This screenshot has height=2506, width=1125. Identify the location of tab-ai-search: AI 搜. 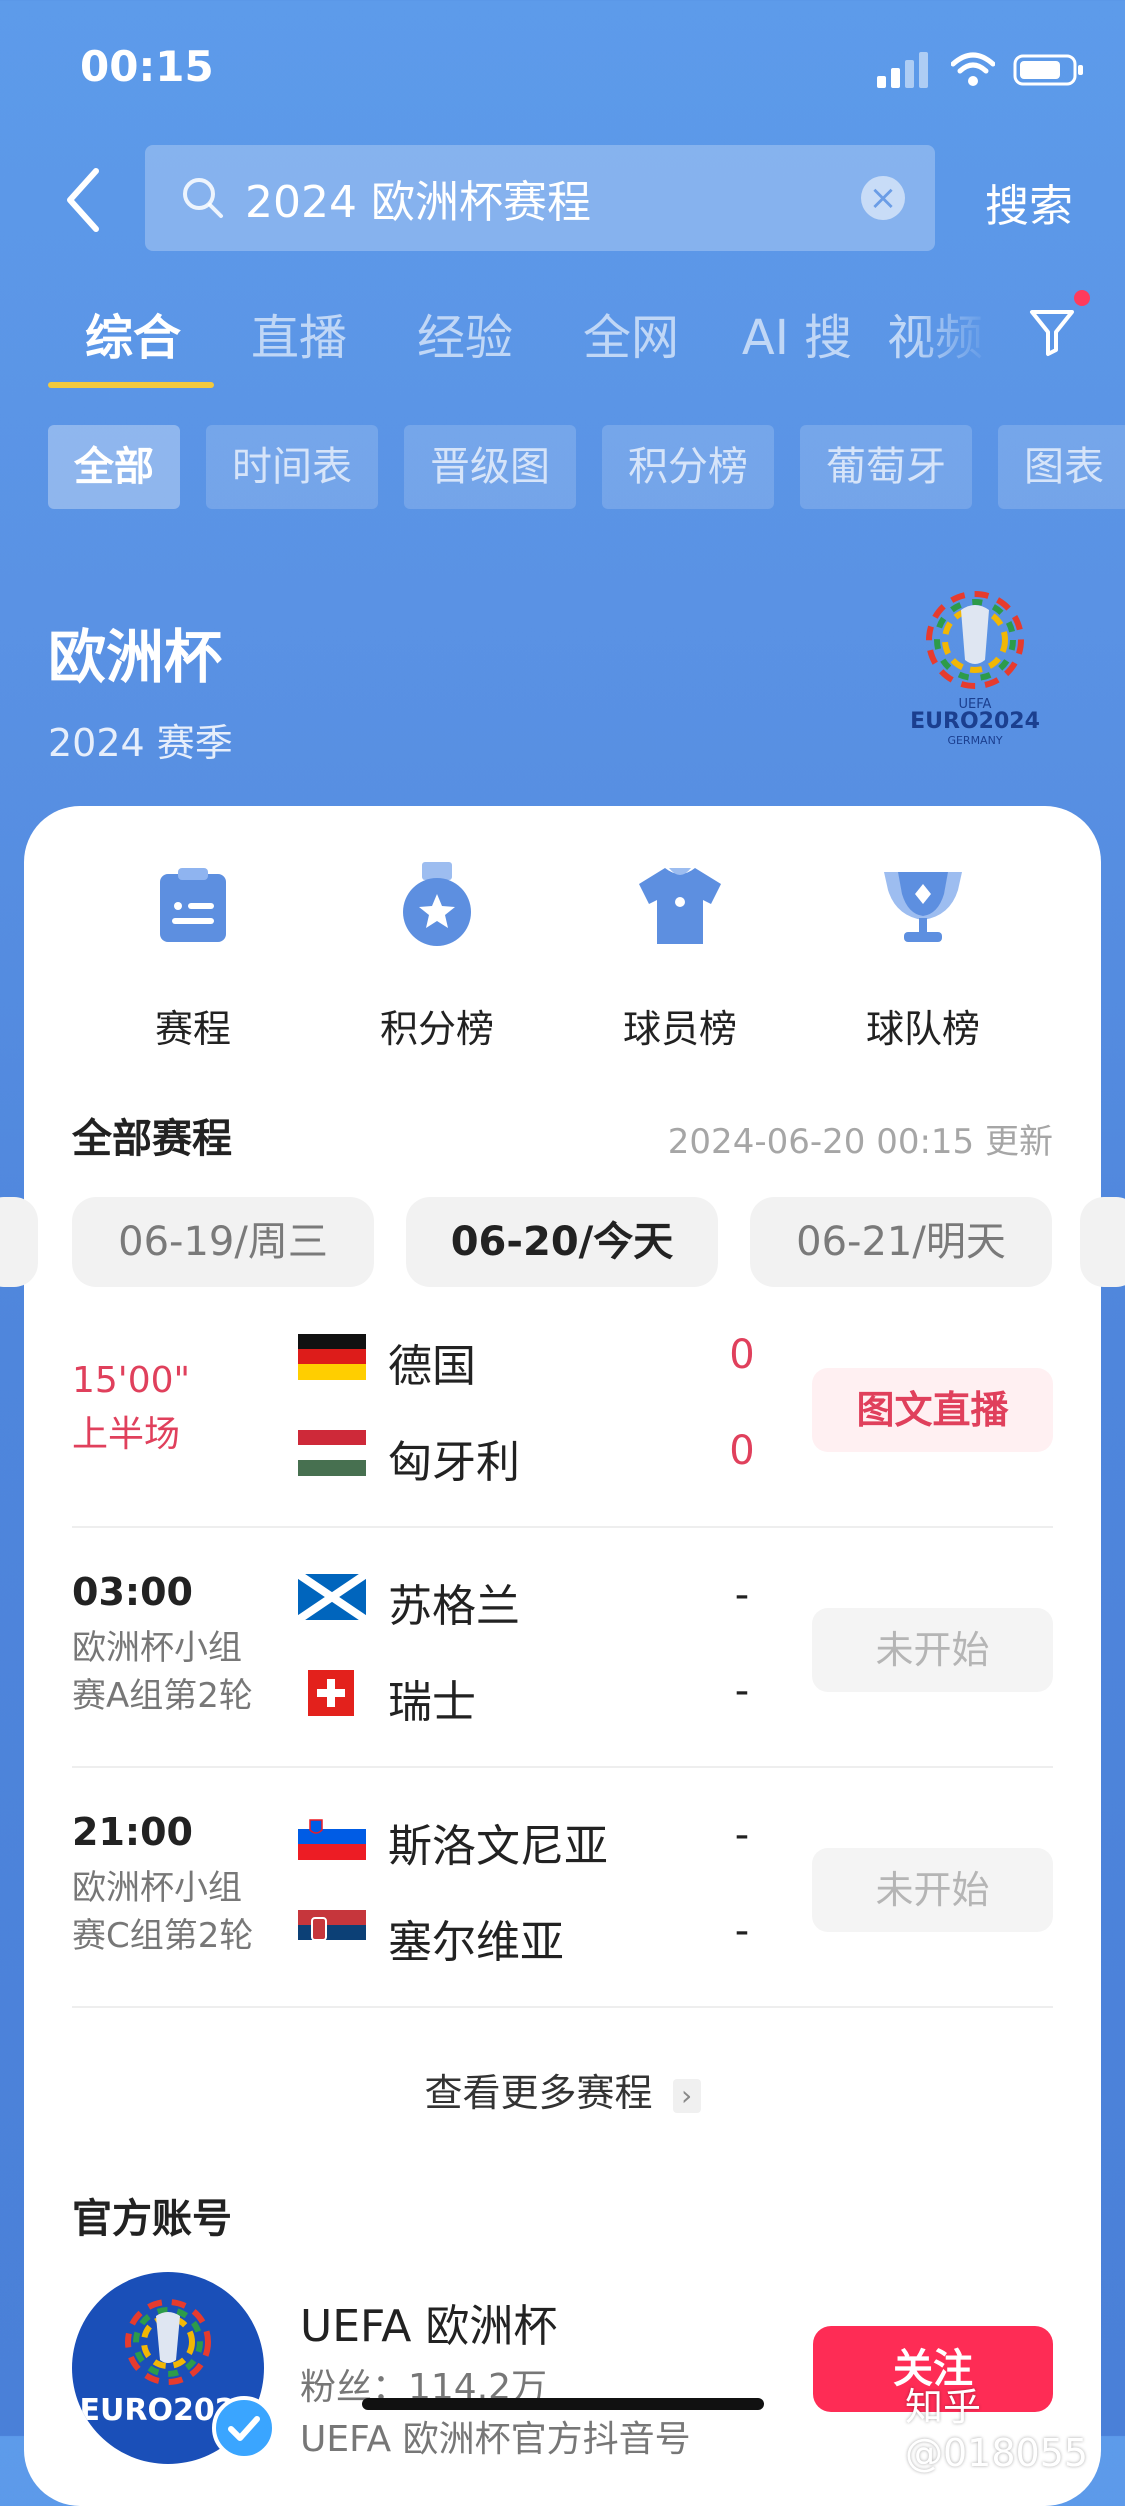
(797, 333).